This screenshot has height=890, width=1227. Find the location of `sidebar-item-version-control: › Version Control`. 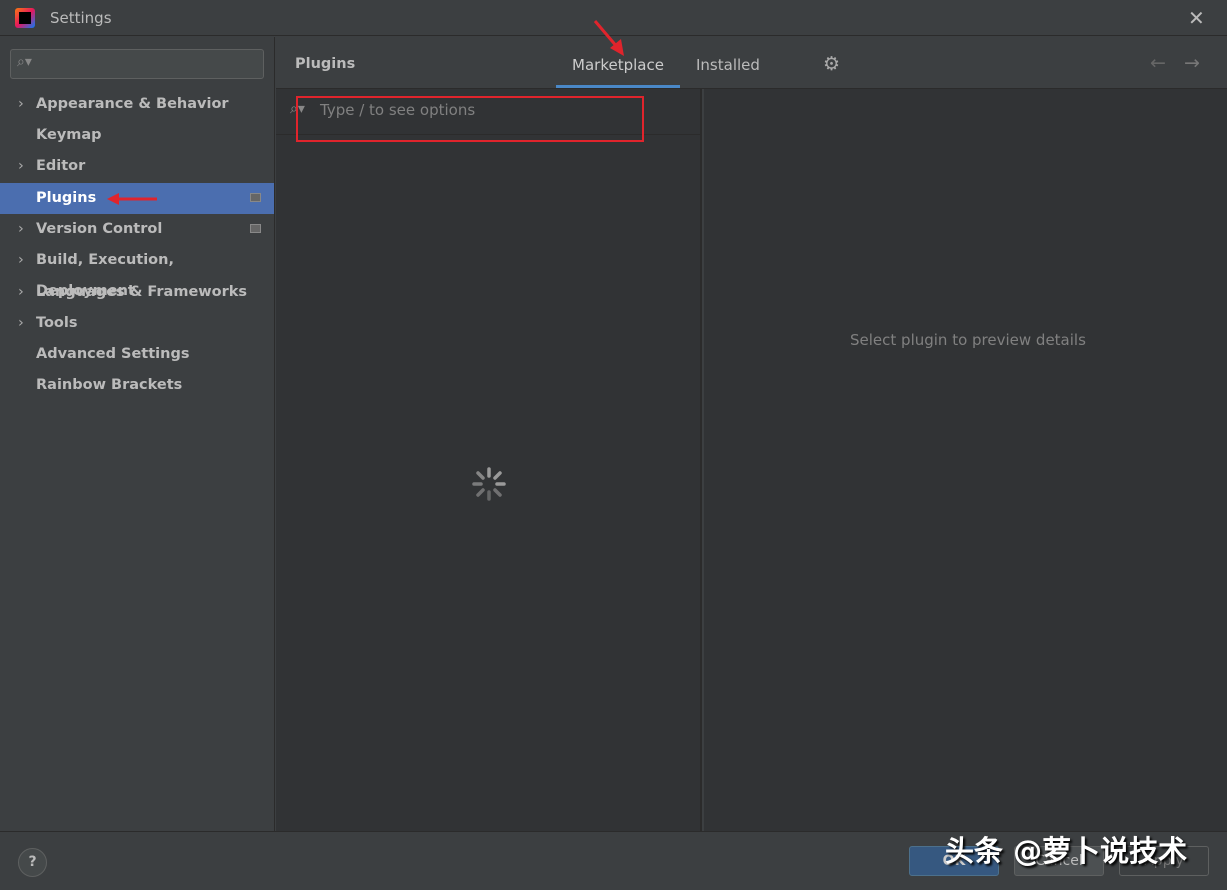

sidebar-item-version-control: › Version Control is located at coordinates (137, 229).